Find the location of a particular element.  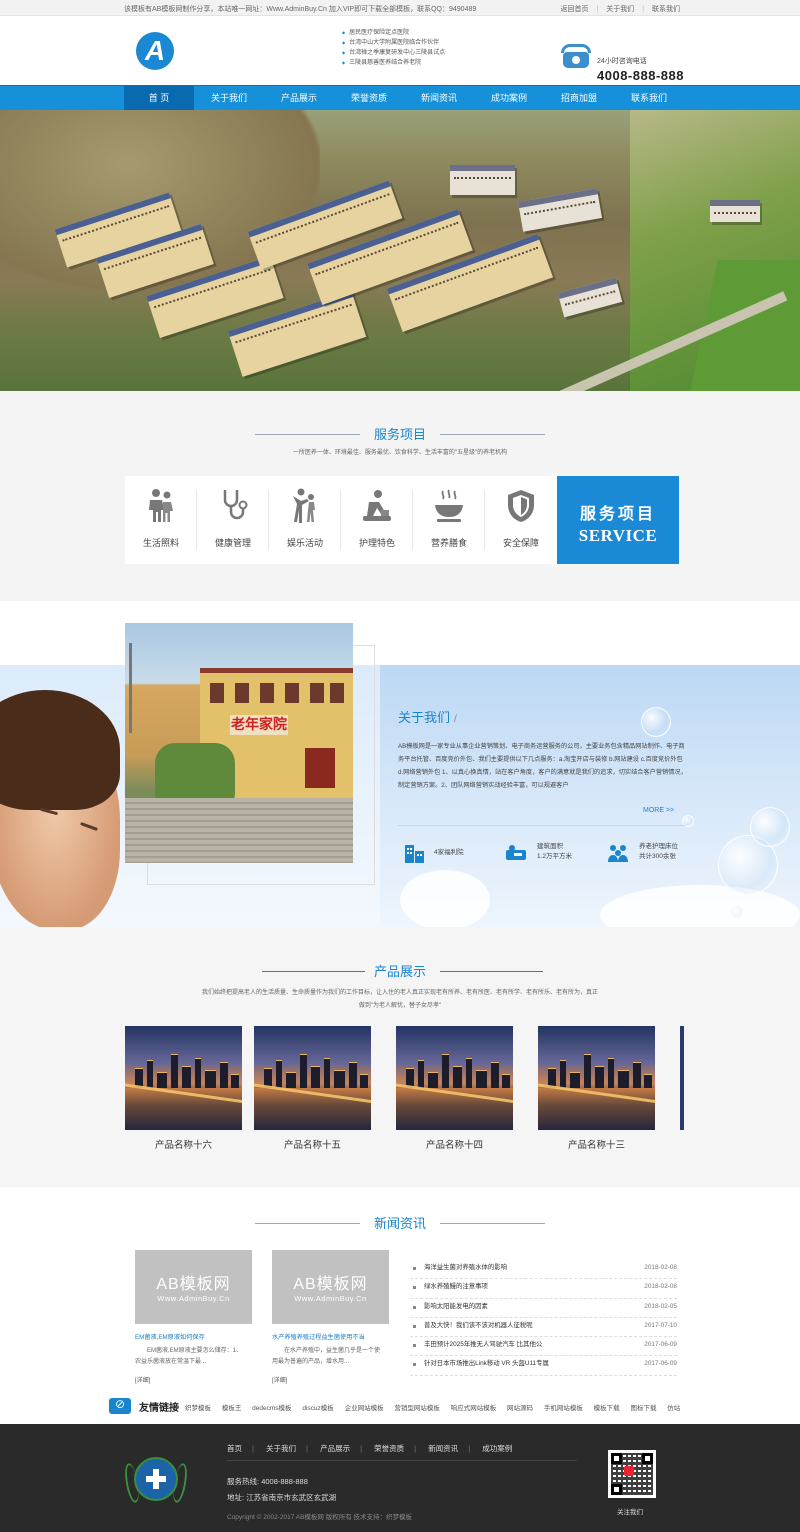

footer-hotline: 服务热线: 4008-888-888 is located at coordinates (267, 1481).